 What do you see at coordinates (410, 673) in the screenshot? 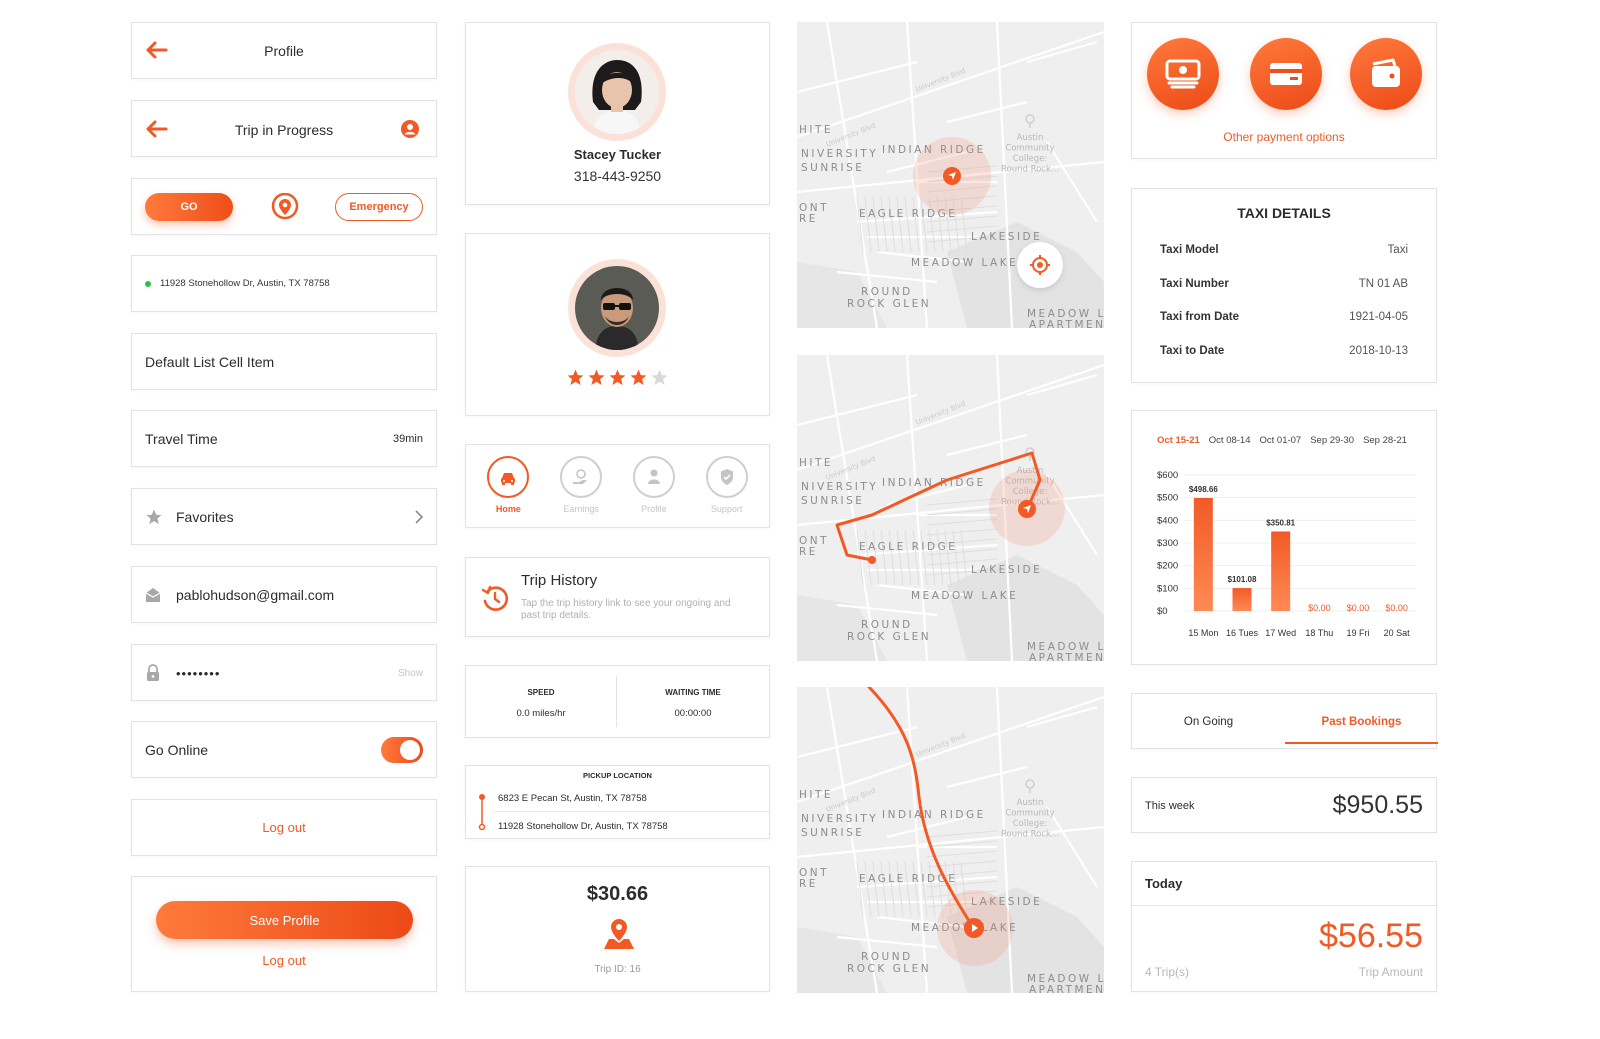
I see `show-password-link: Show` at bounding box center [410, 673].